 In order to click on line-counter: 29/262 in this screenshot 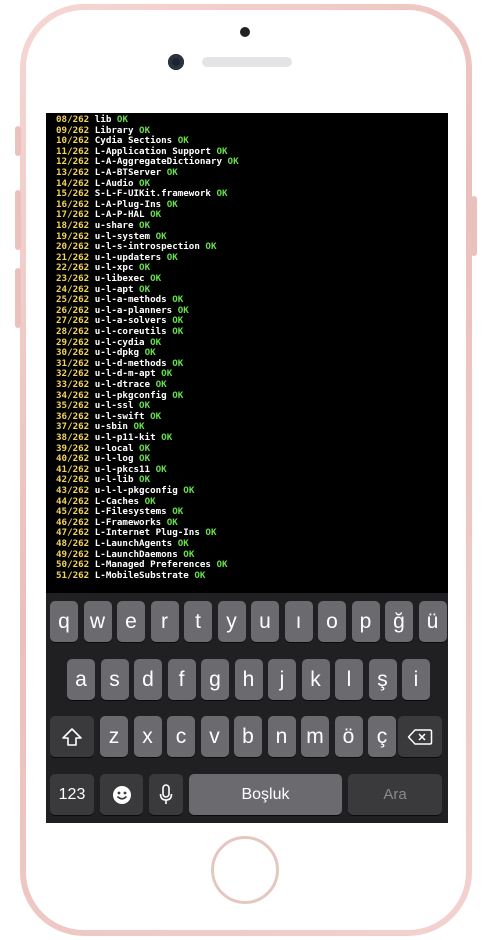, I will do `click(73, 342)`.